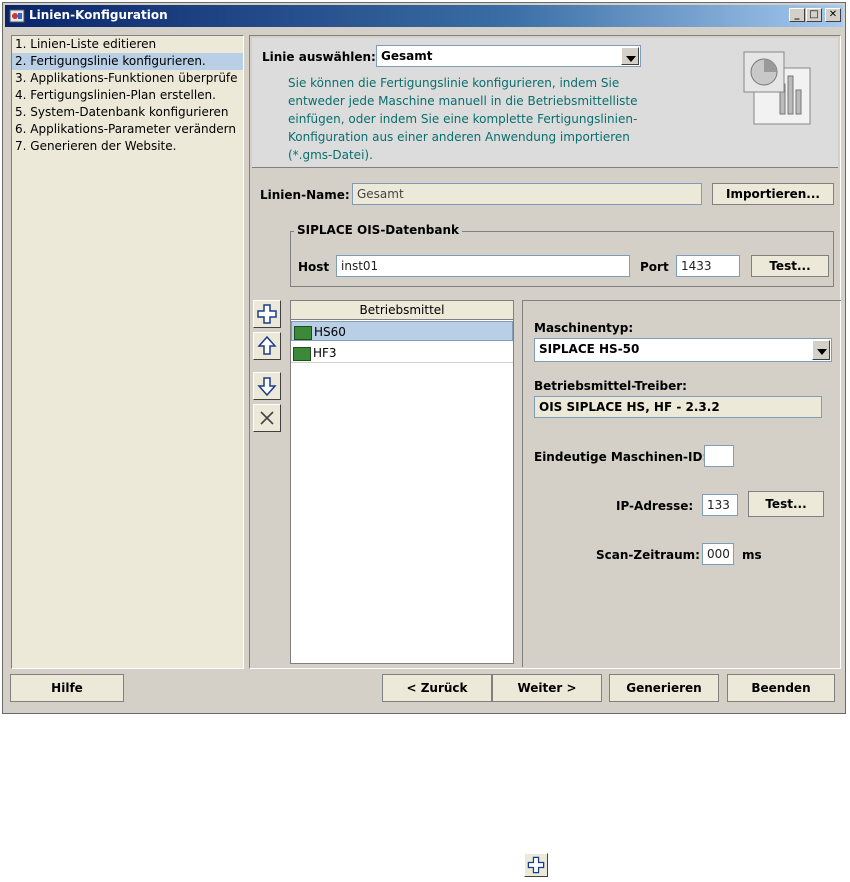 This screenshot has height=882, width=850. What do you see at coordinates (127, 129) in the screenshot?
I see `step-6: 6. Applikations-Parameter verändern` at bounding box center [127, 129].